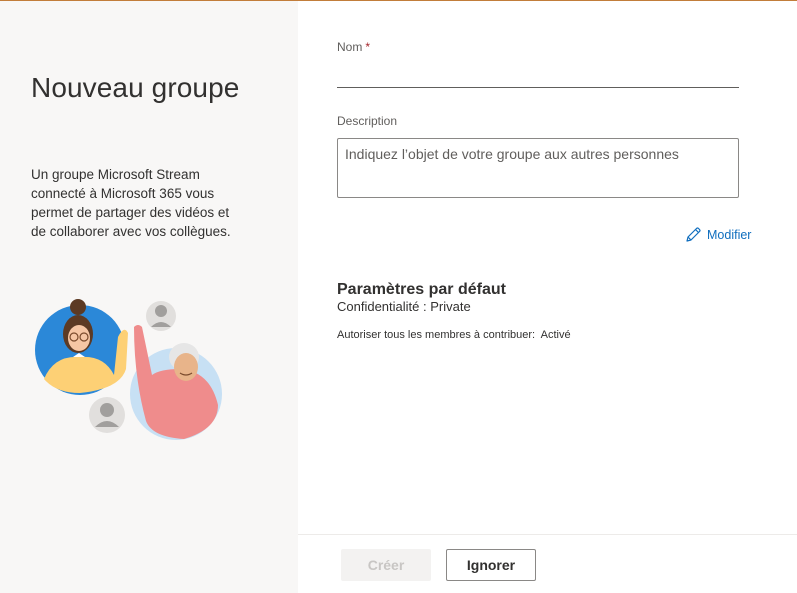 Image resolution: width=797 pixels, height=593 pixels. I want to click on create-button: Créer, so click(386, 565).